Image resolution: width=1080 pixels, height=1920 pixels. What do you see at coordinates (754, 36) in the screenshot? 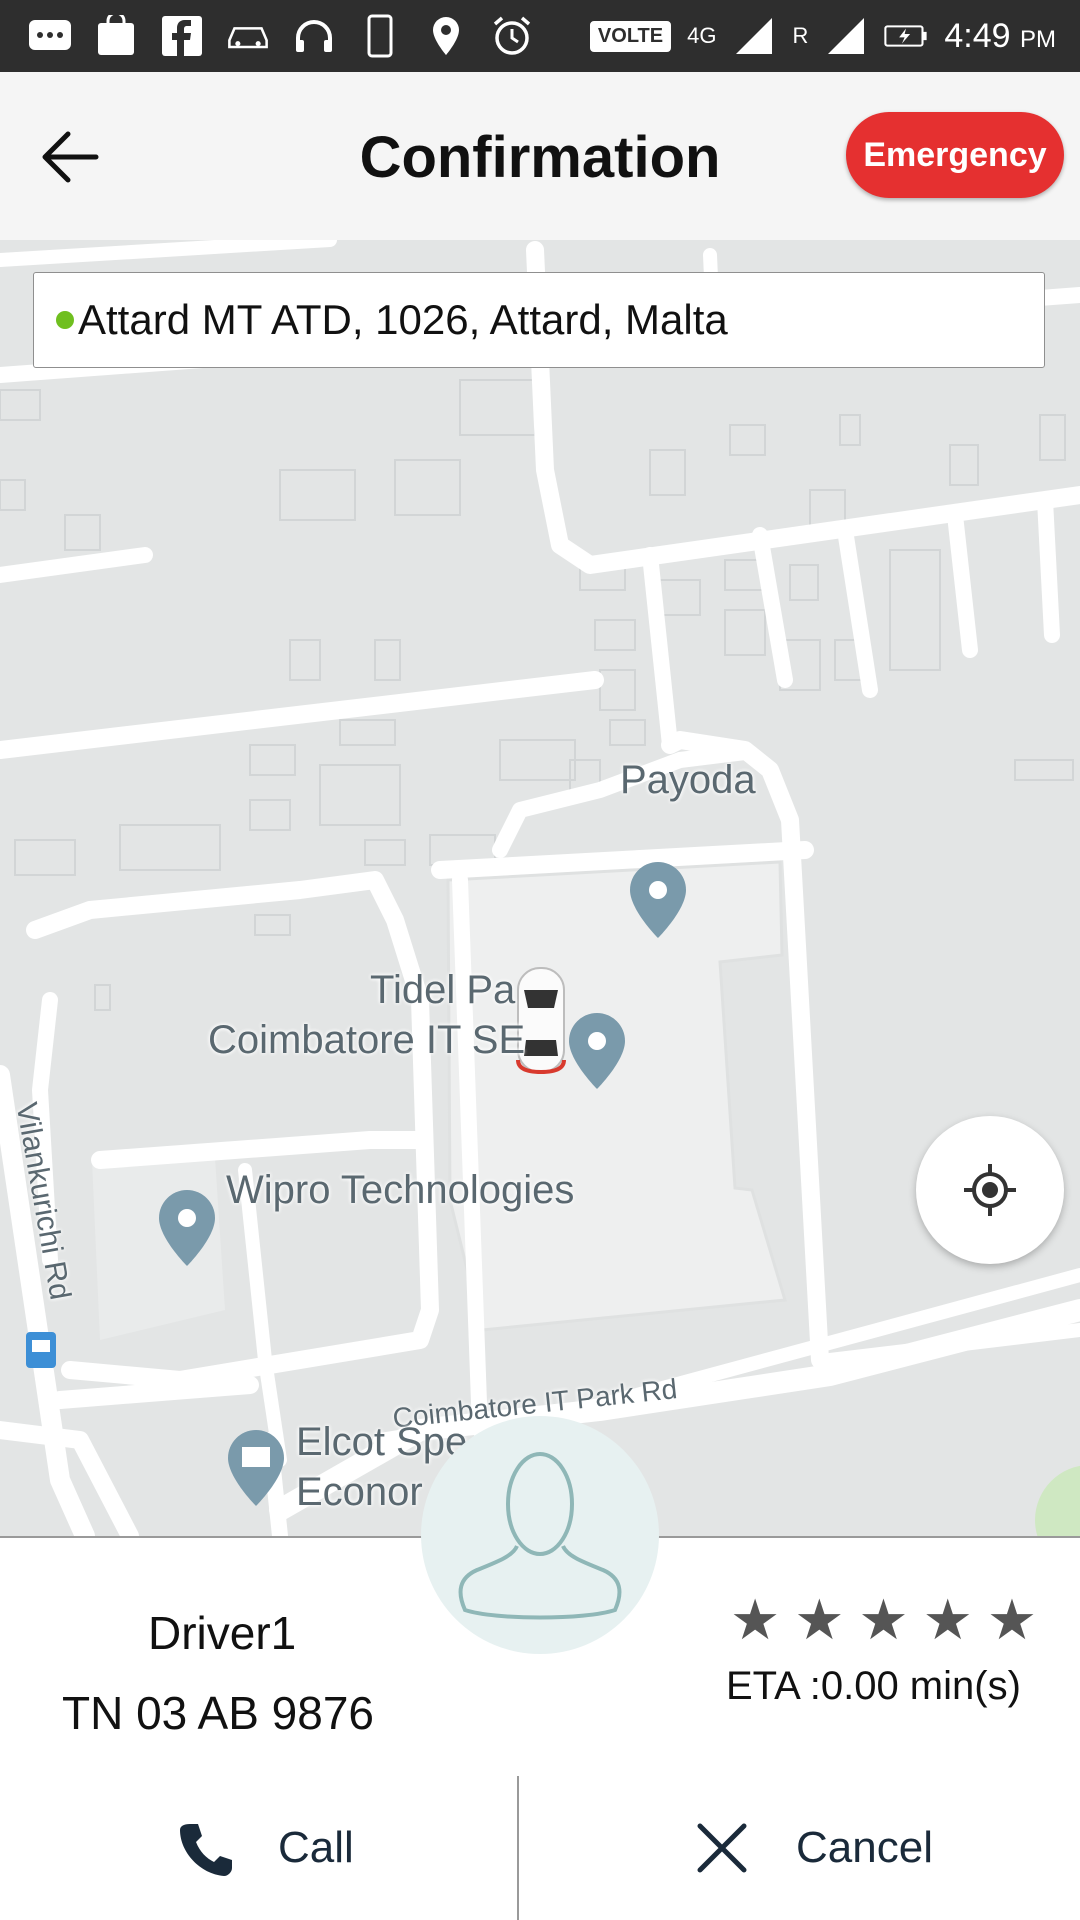
I see `signal-icon` at bounding box center [754, 36].